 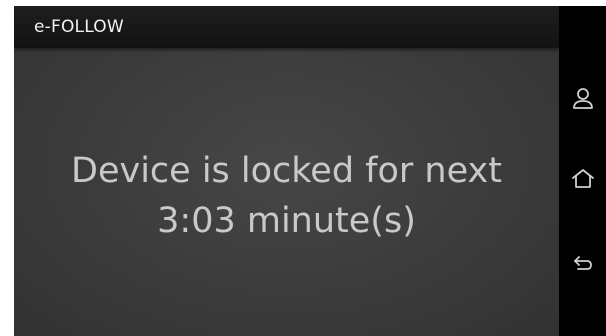 I want to click on back-icon, so click(x=582, y=263).